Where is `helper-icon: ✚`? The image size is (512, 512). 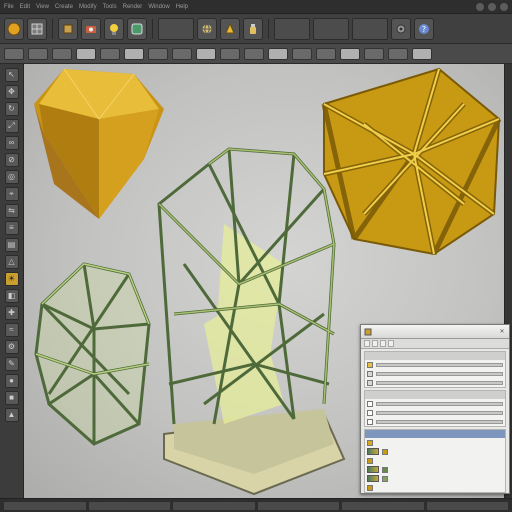
helper-icon: ✚ is located at coordinates (11, 313).